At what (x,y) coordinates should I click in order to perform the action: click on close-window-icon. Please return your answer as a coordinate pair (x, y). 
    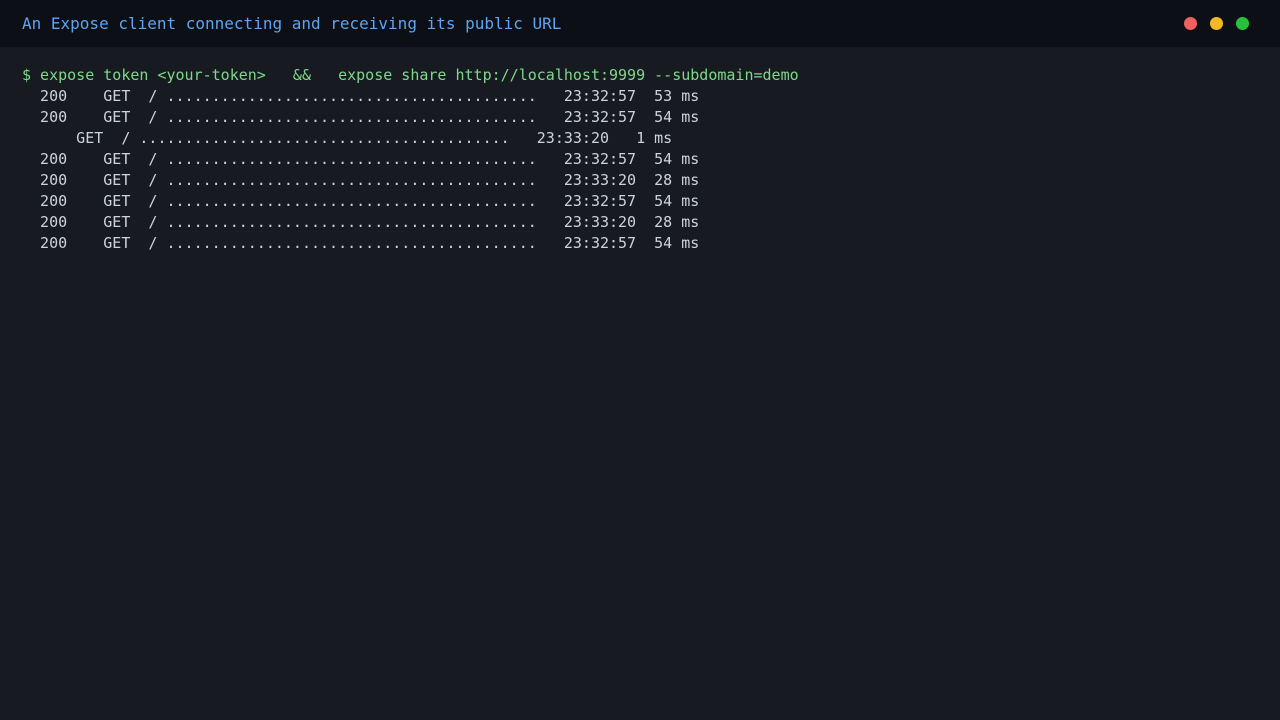
    Looking at the image, I should click on (1190, 23).